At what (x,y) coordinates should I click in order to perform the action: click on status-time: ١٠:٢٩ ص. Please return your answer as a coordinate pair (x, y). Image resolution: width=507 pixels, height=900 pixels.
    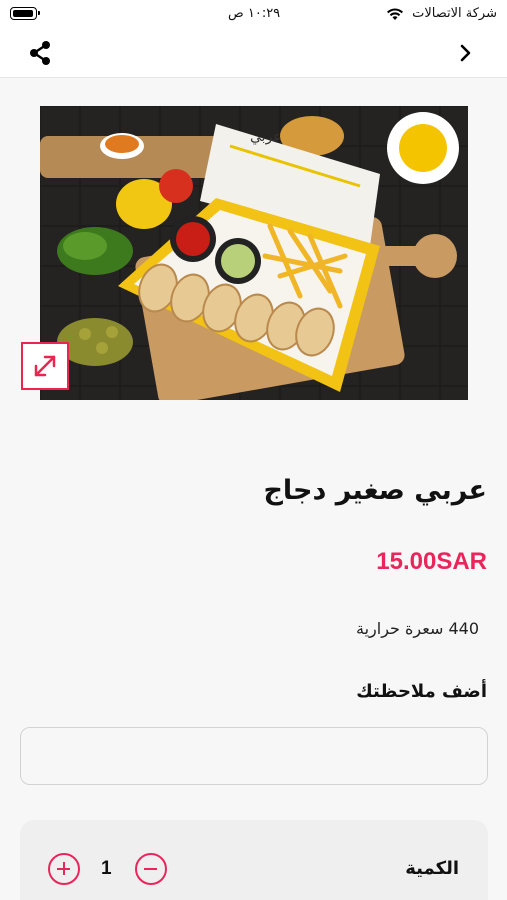
    Looking at the image, I should click on (254, 13).